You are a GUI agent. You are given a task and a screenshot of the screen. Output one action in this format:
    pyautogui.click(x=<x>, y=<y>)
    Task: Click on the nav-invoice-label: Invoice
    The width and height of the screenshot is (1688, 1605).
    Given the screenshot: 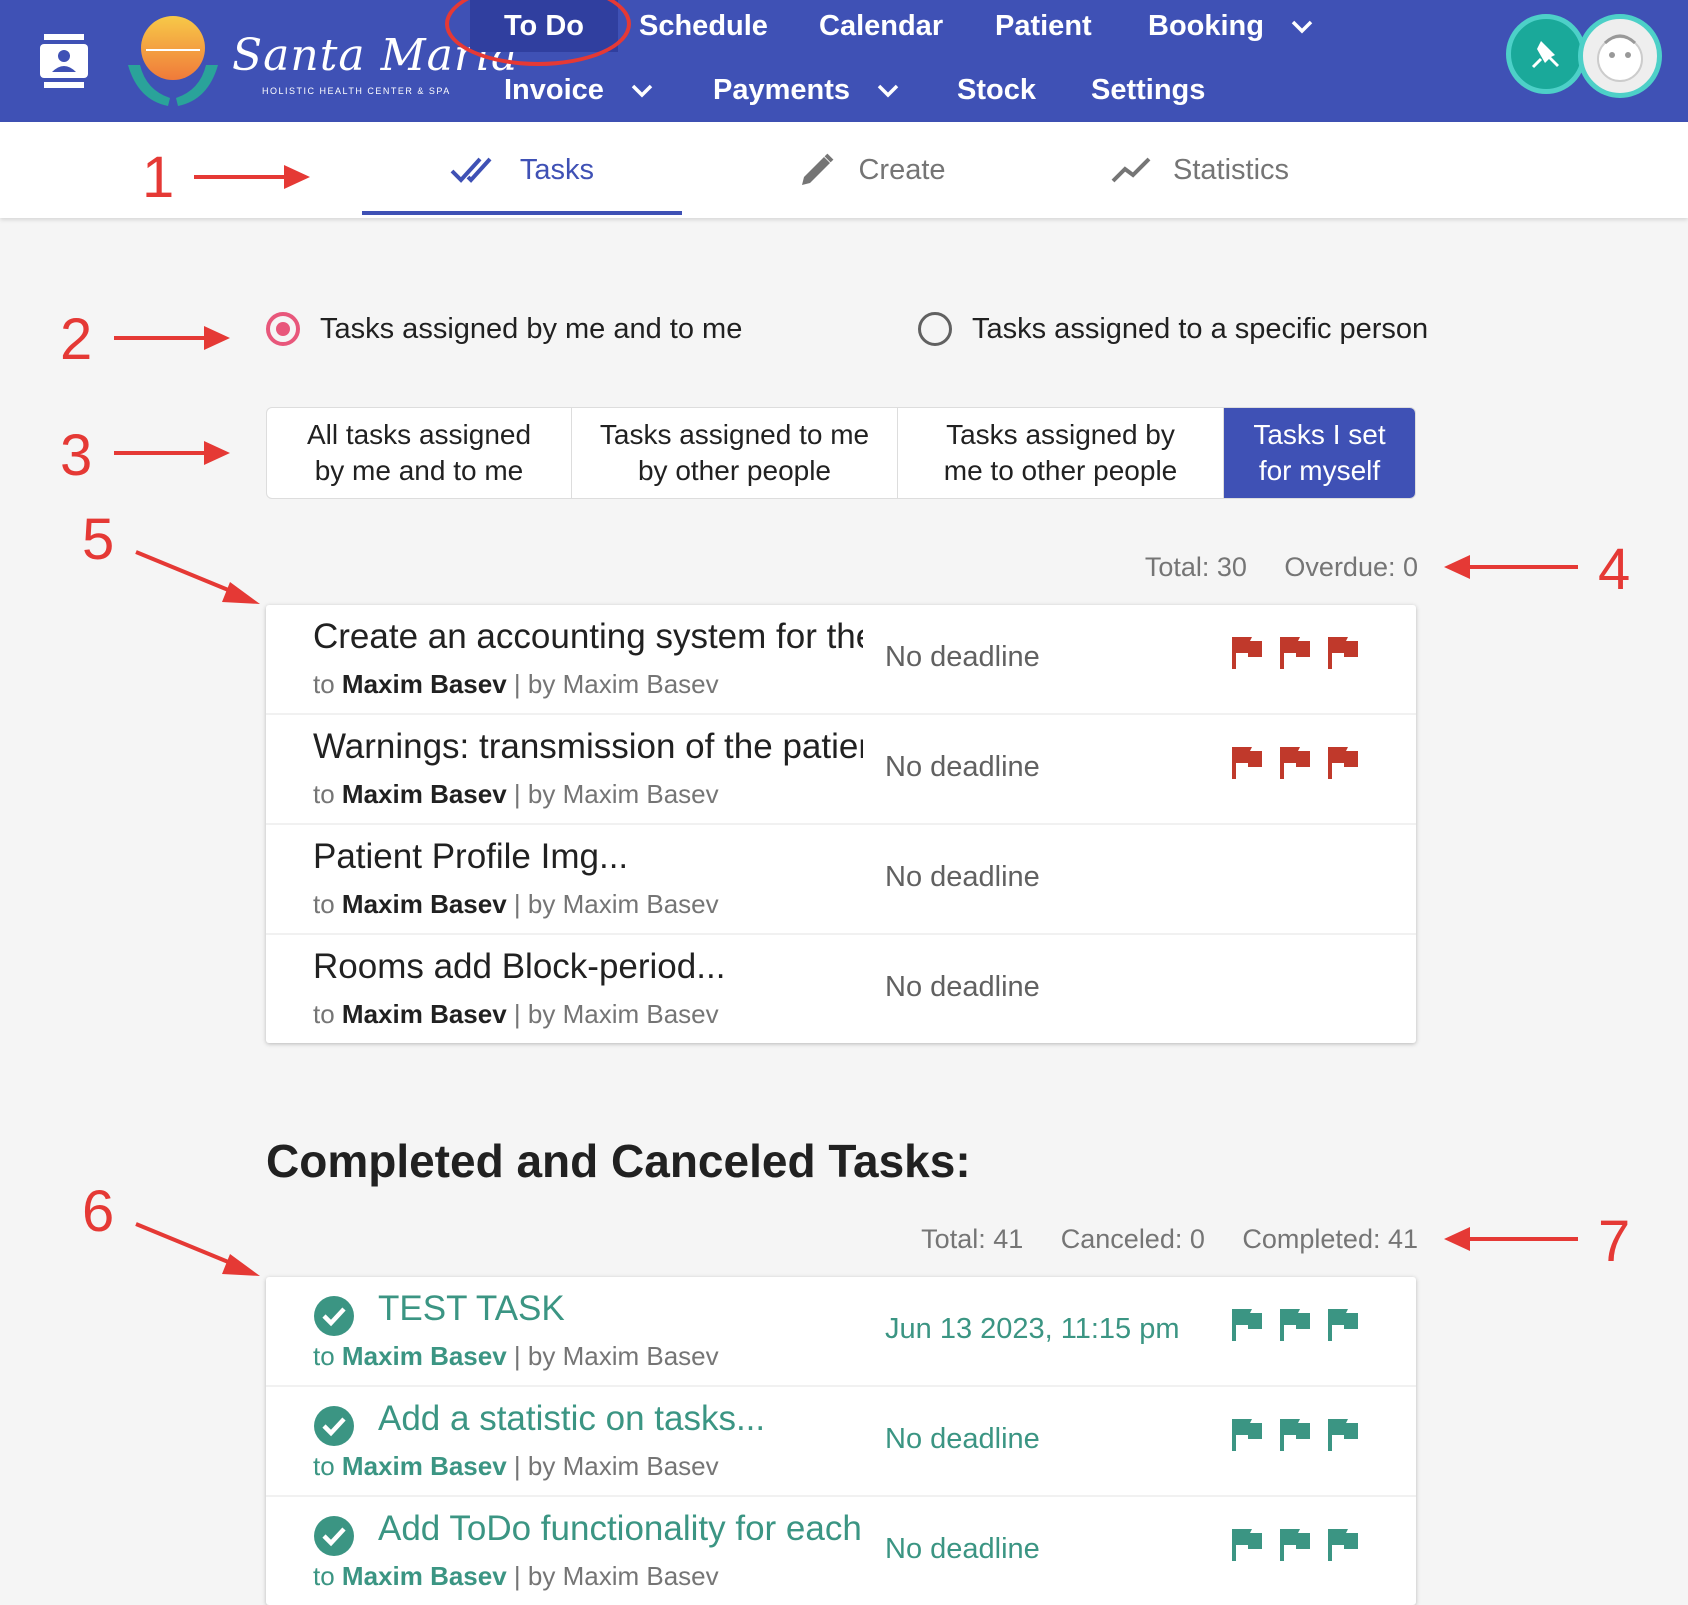 What is the action you would take?
    pyautogui.click(x=554, y=90)
    